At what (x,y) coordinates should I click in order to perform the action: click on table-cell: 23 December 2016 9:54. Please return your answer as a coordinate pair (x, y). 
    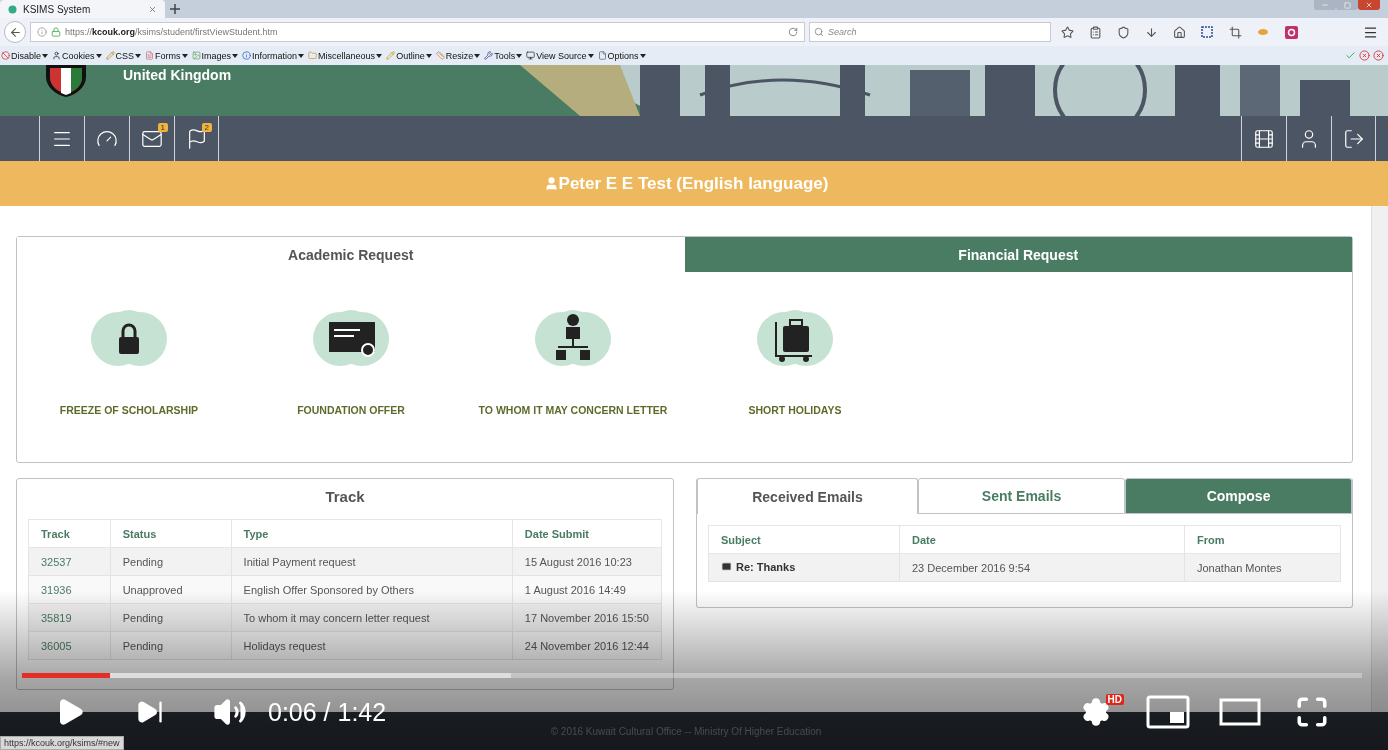
    Looking at the image, I should click on (1042, 567).